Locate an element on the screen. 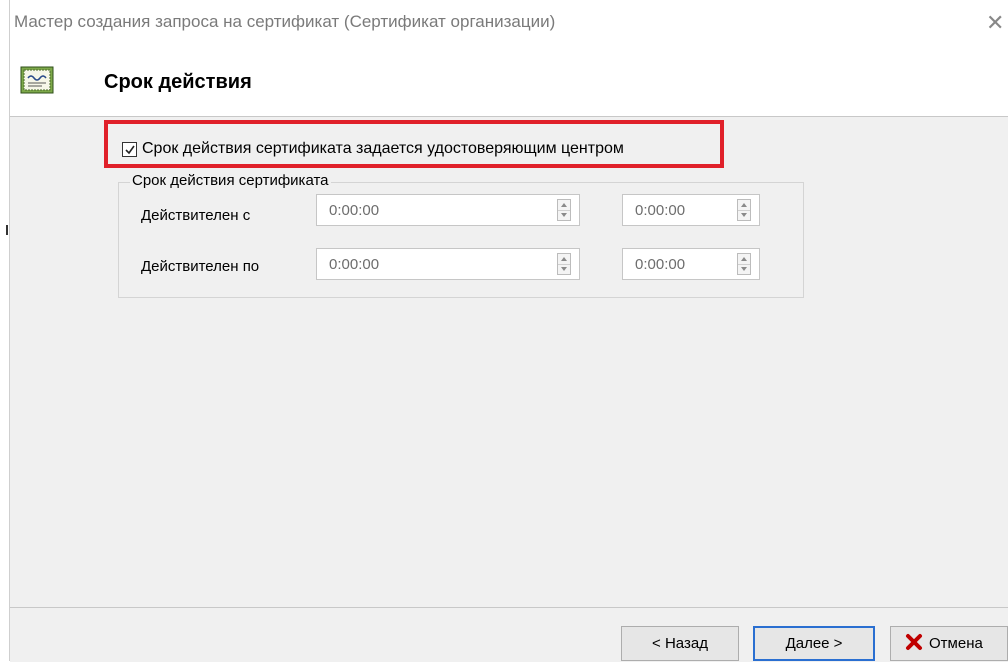 This screenshot has width=1008, height=662. valid-from-label: Действителен с is located at coordinates (196, 215).